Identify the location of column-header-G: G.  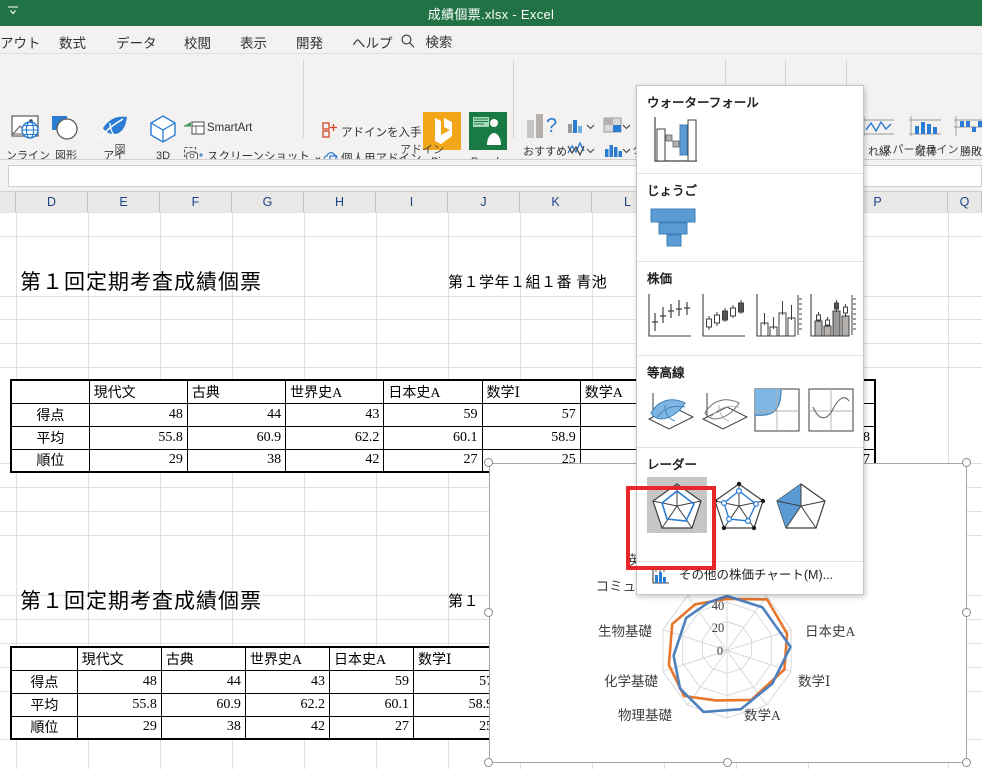
(268, 202).